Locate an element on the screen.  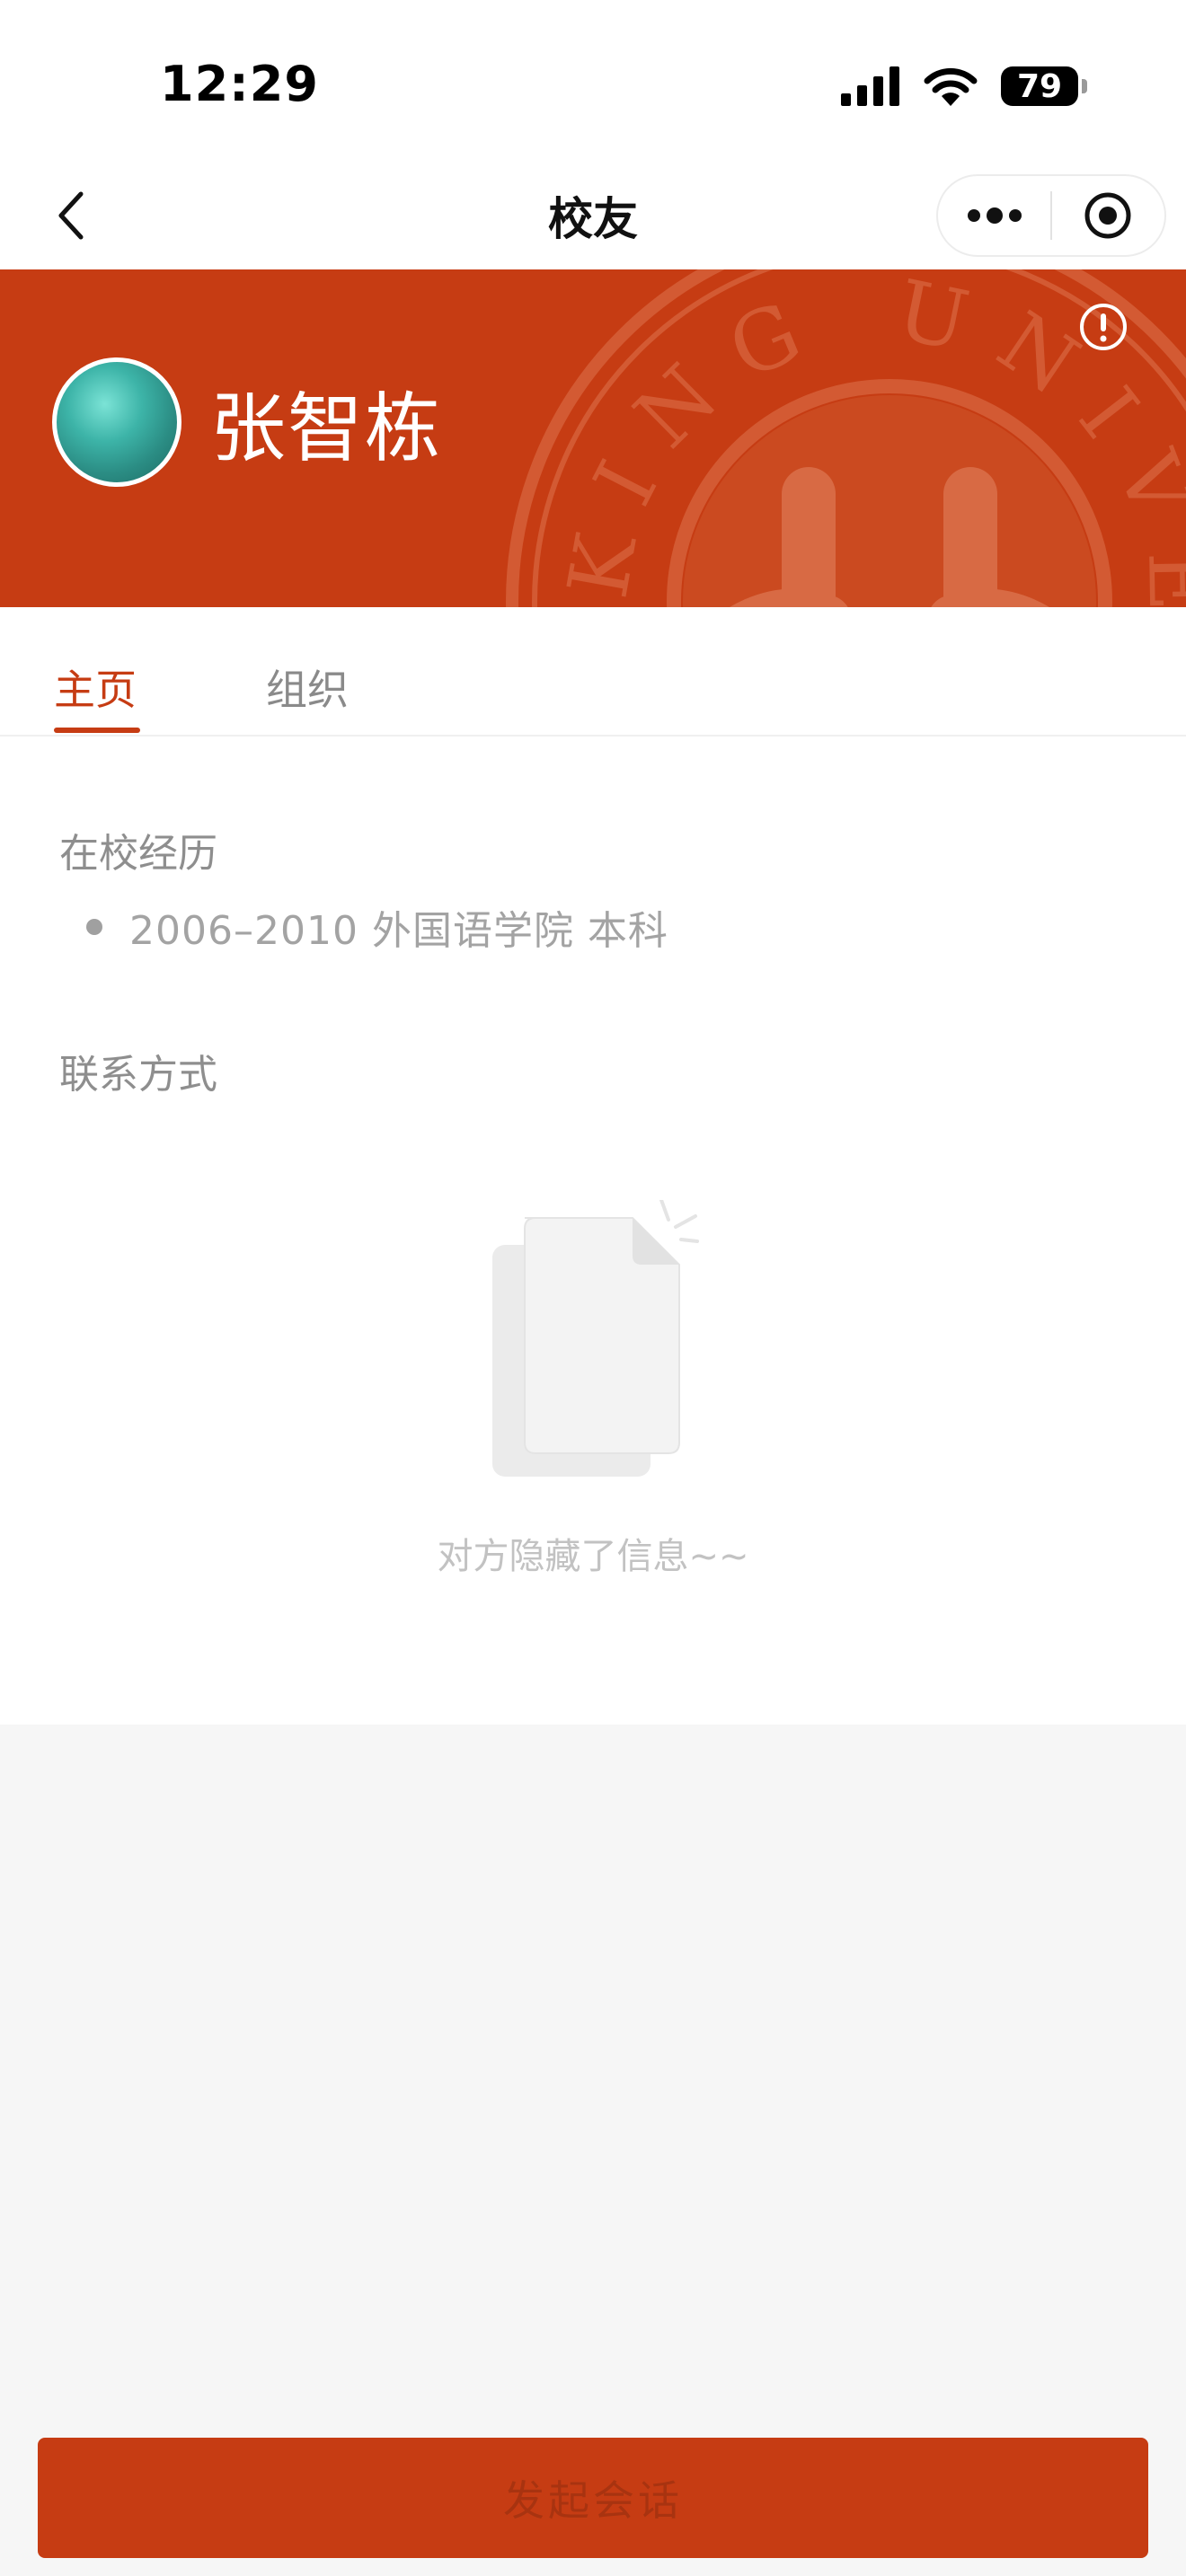
battery-tip is located at coordinates (1084, 86).